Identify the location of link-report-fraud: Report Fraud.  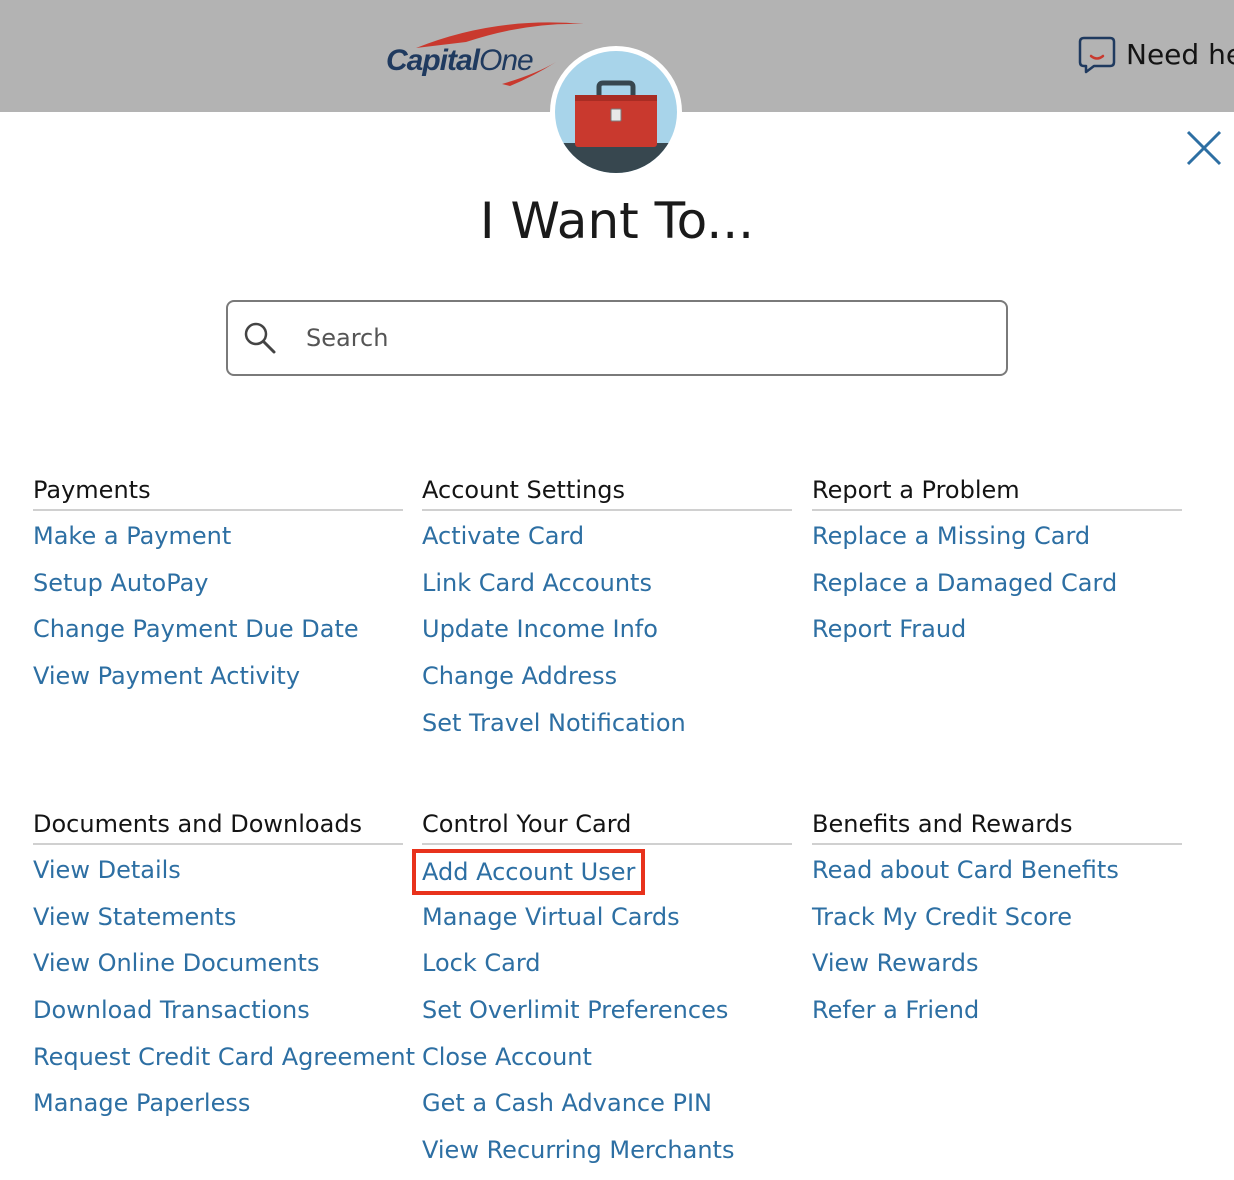
(889, 629).